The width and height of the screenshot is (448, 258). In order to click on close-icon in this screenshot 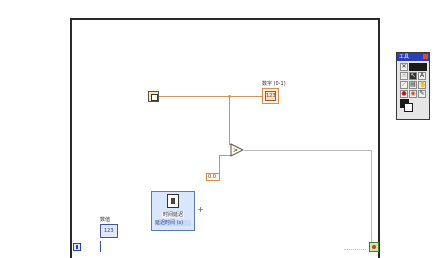, I will do `click(425, 56)`.